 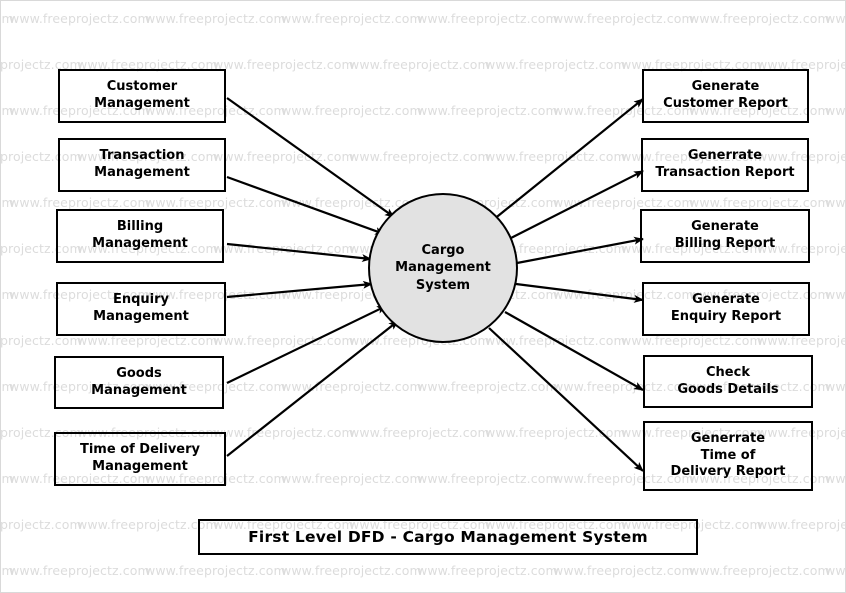 I want to click on entity-transaction-management-label: Transaction Management, so click(x=142, y=164).